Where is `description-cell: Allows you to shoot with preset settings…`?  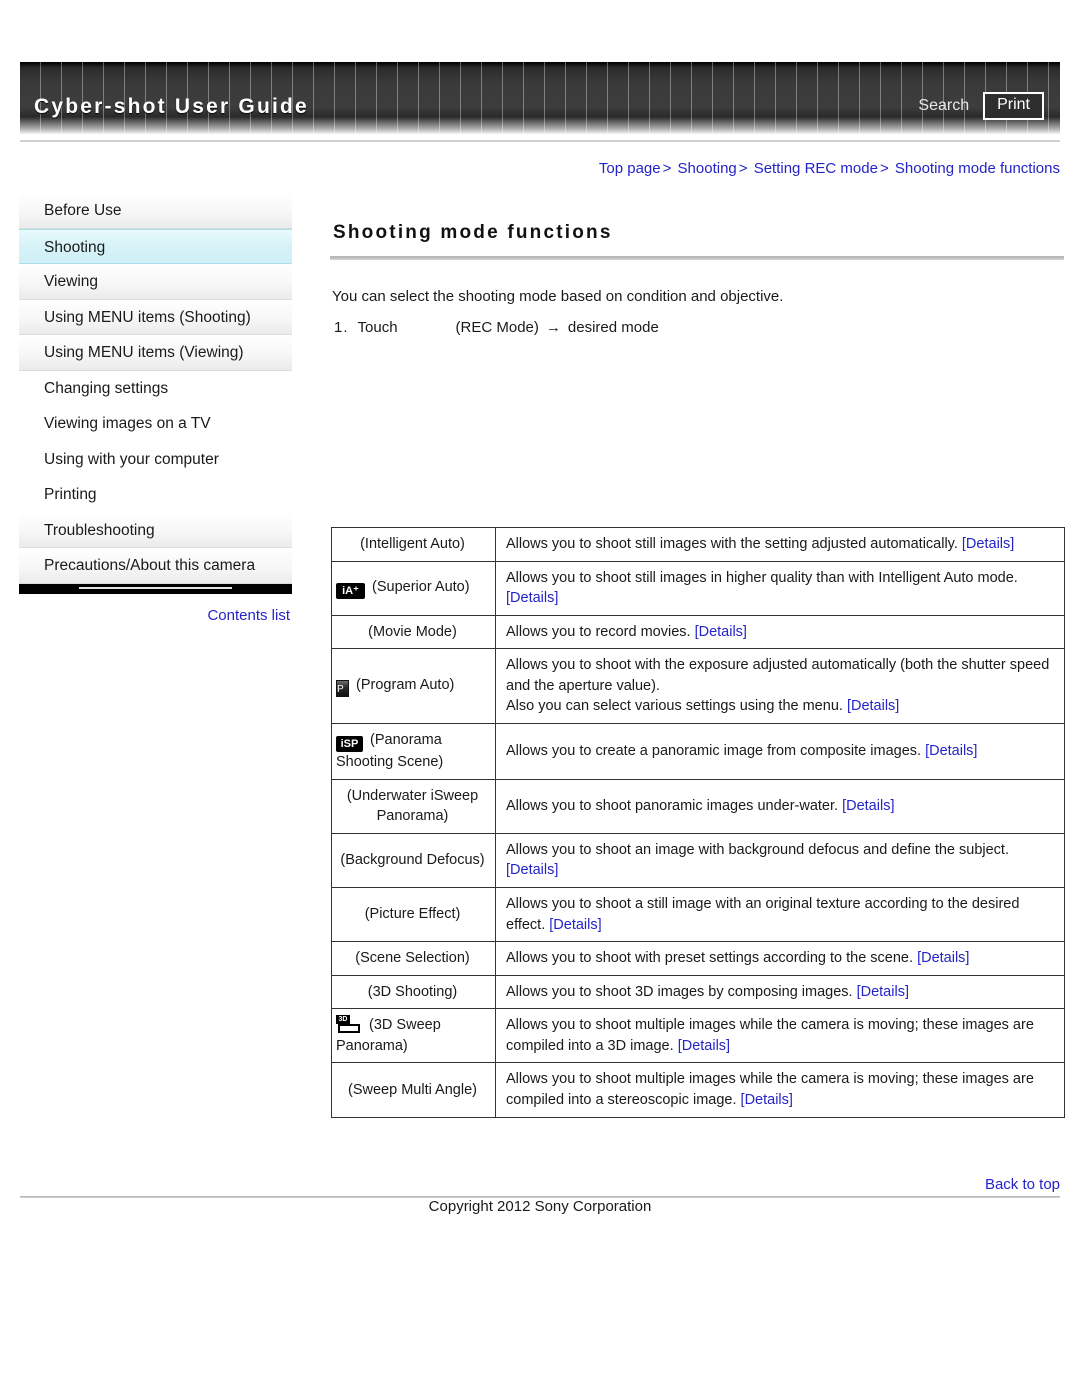 description-cell: Allows you to shoot with preset settings… is located at coordinates (780, 958).